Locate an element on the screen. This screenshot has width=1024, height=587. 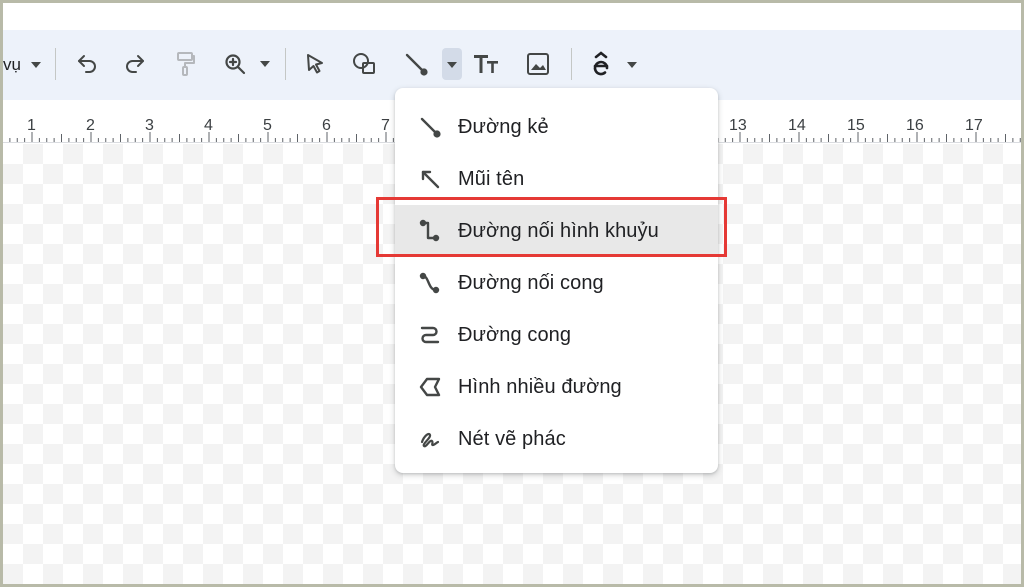
menu-item-scribble: Nét vẽ phác is located at coordinates (556, 439).